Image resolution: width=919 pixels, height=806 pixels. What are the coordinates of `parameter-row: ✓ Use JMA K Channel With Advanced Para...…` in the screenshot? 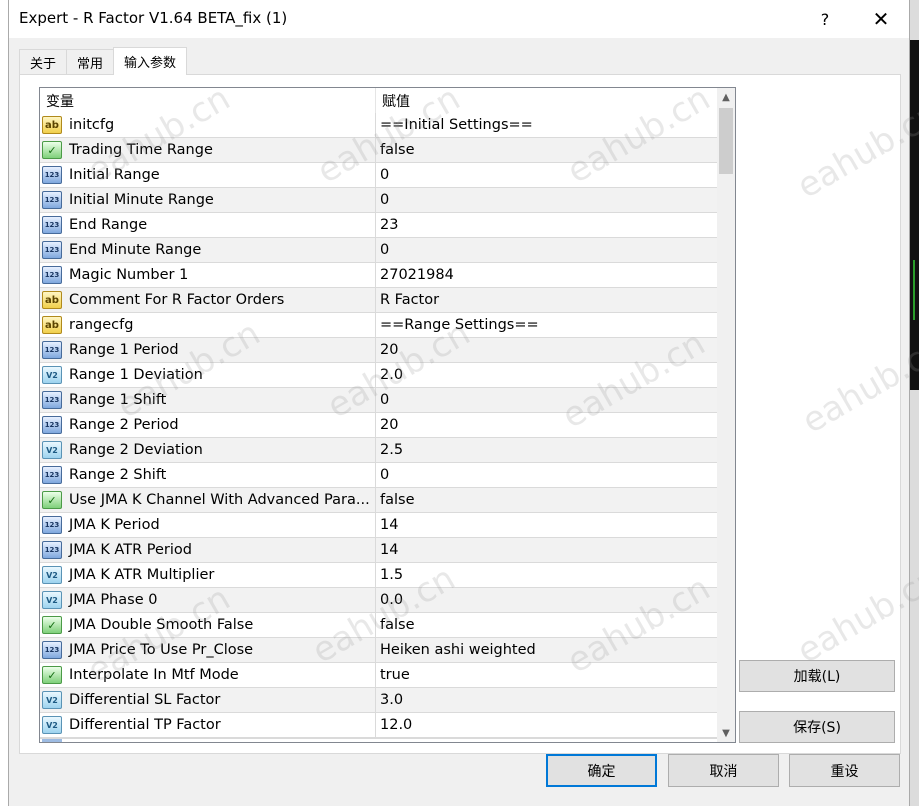 It's located at (378, 500).